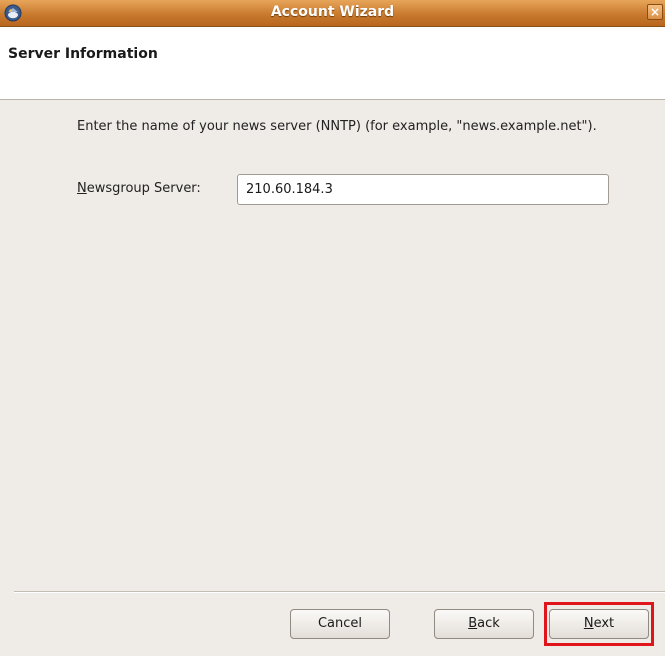 The width and height of the screenshot is (665, 656). I want to click on wizard-header: Server Information, so click(332, 63).